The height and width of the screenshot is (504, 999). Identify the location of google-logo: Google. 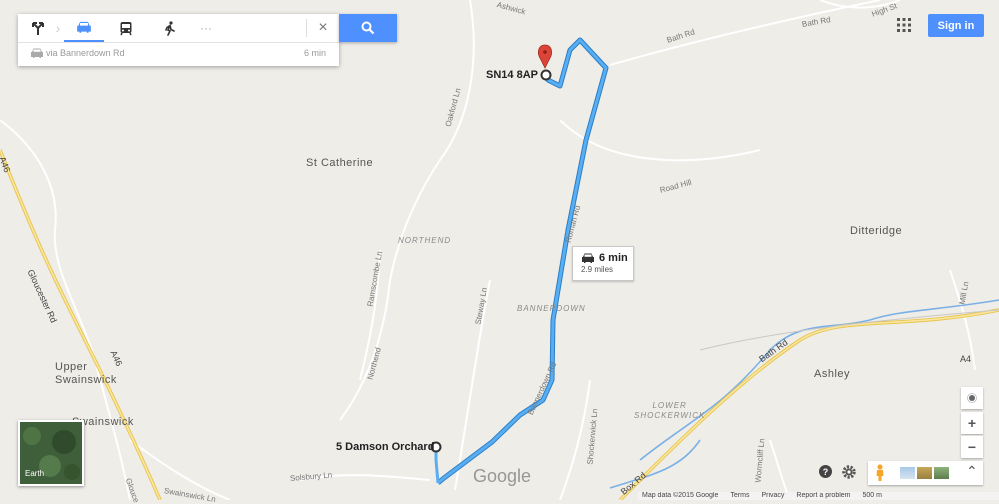
(502, 476).